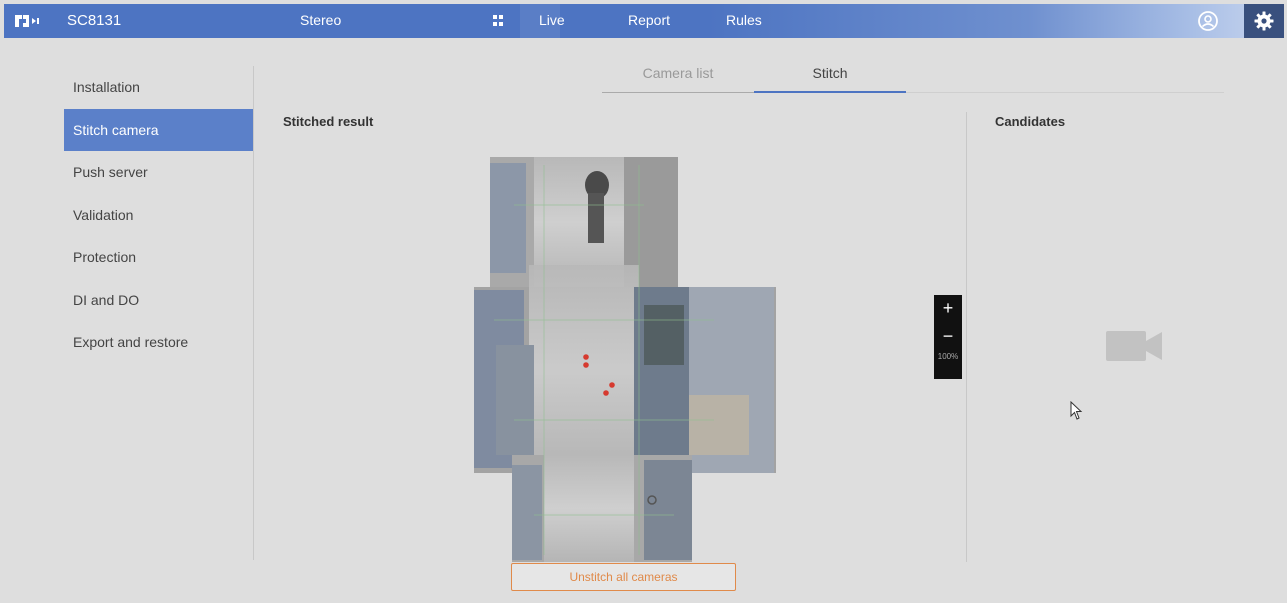 The width and height of the screenshot is (1287, 603). I want to click on zoom-level: 100%, so click(948, 356).